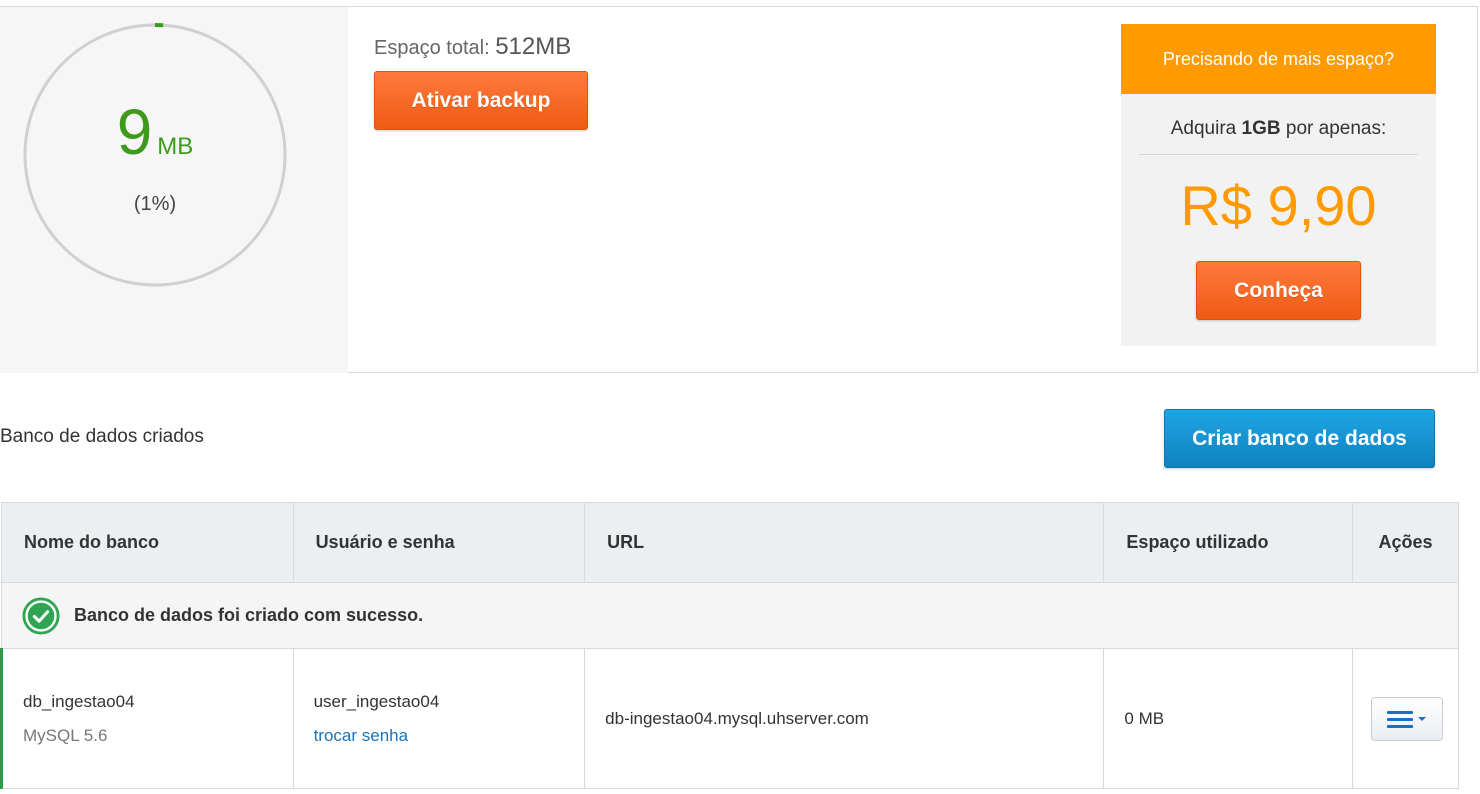 This screenshot has width=1480, height=794. What do you see at coordinates (155, 204) in the screenshot?
I see `usage-percent: (1%)` at bounding box center [155, 204].